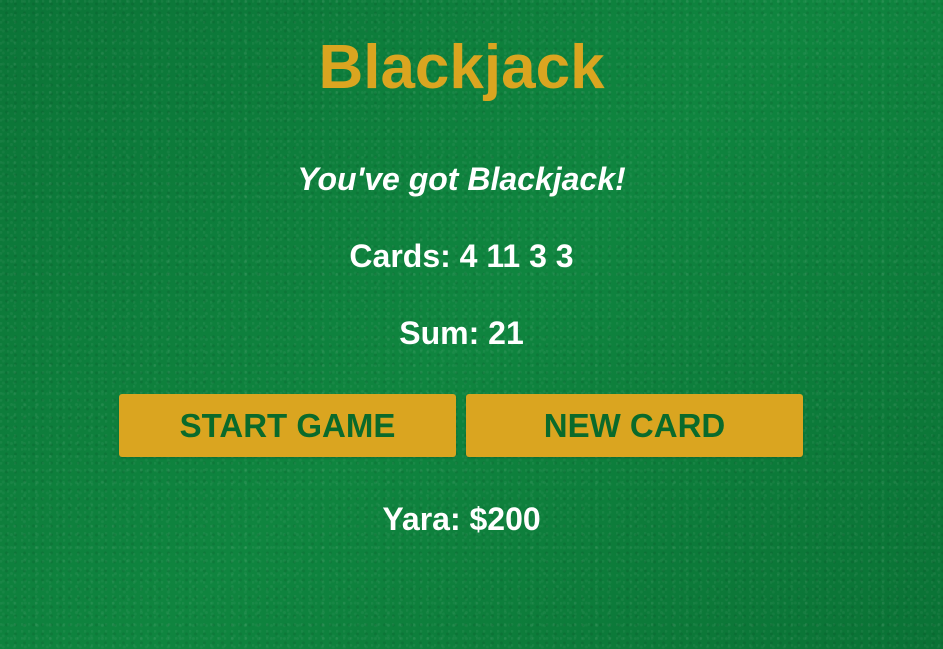 Image resolution: width=943 pixels, height=649 pixels. I want to click on game-buttons: START GAME NEW CARD, so click(461, 425).